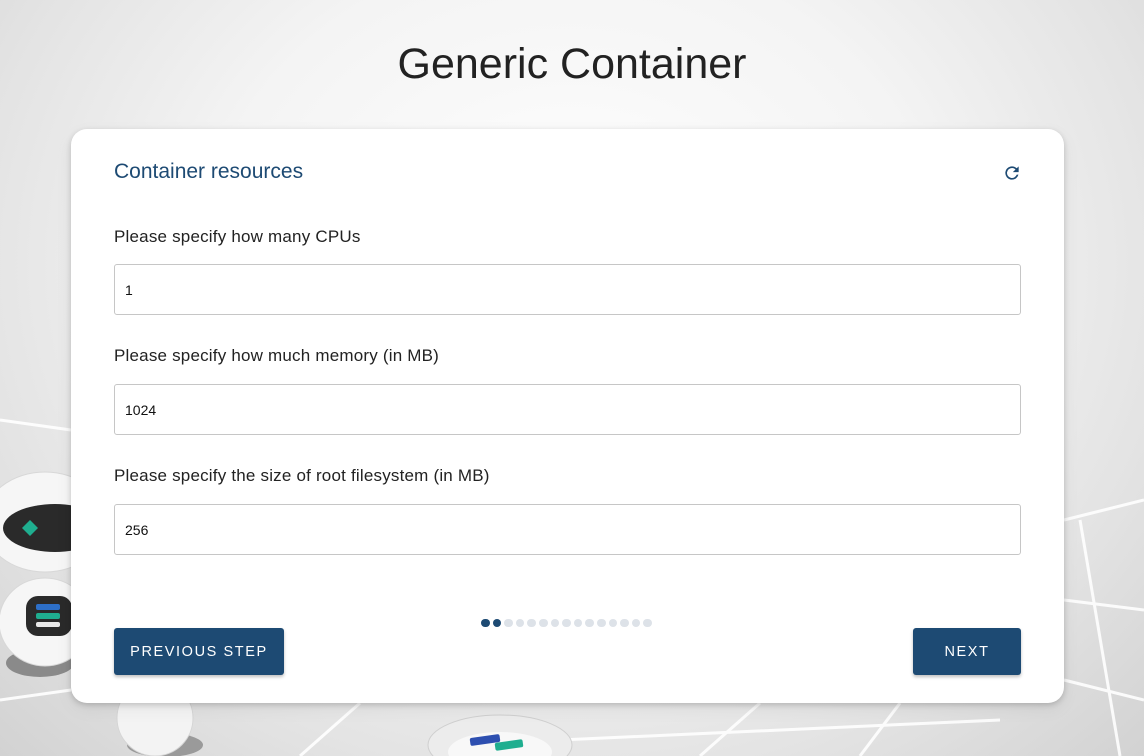  I want to click on previous-step-button: PREVIOUS STEP, so click(199, 651).